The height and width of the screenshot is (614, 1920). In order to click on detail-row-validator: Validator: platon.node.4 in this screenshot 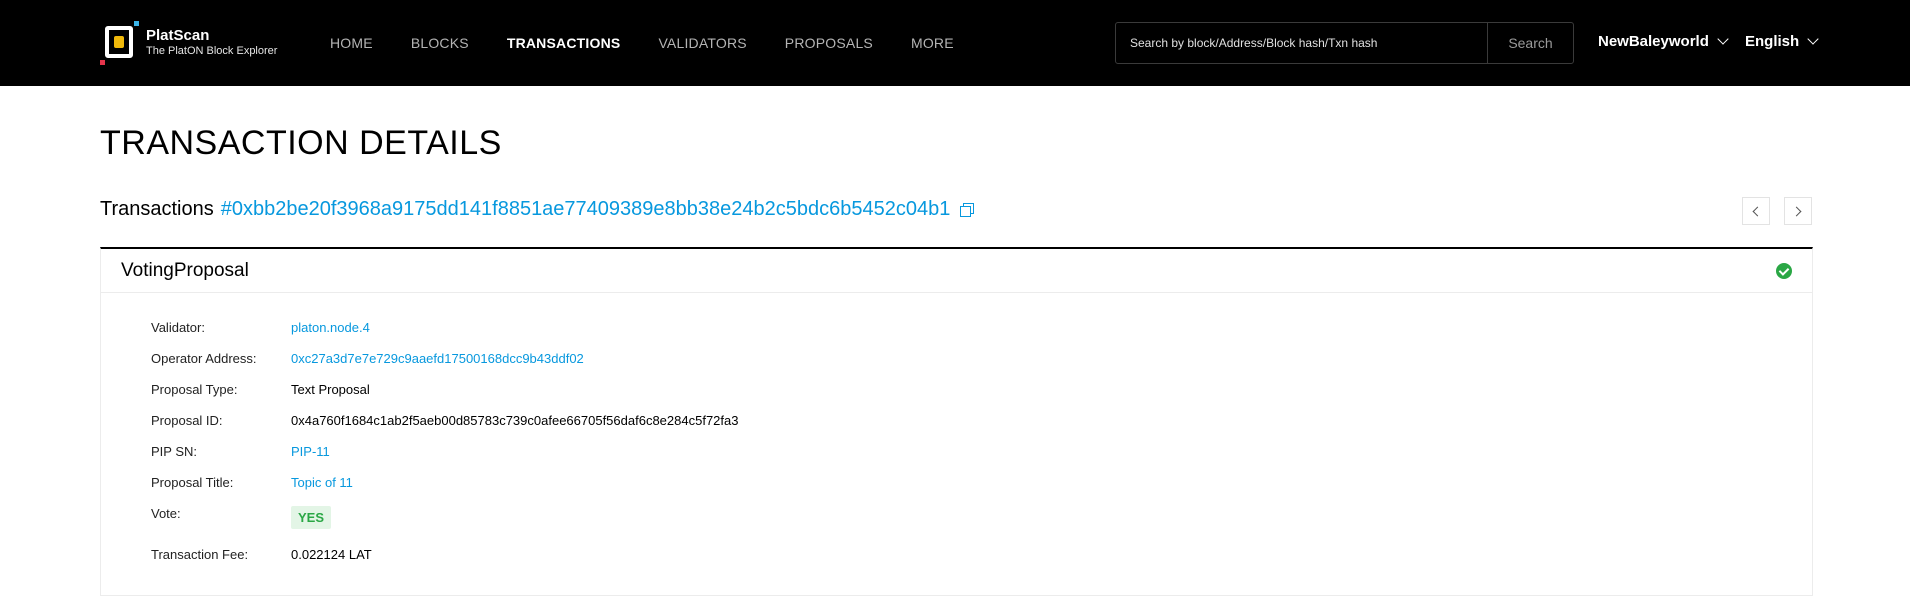, I will do `click(551, 327)`.